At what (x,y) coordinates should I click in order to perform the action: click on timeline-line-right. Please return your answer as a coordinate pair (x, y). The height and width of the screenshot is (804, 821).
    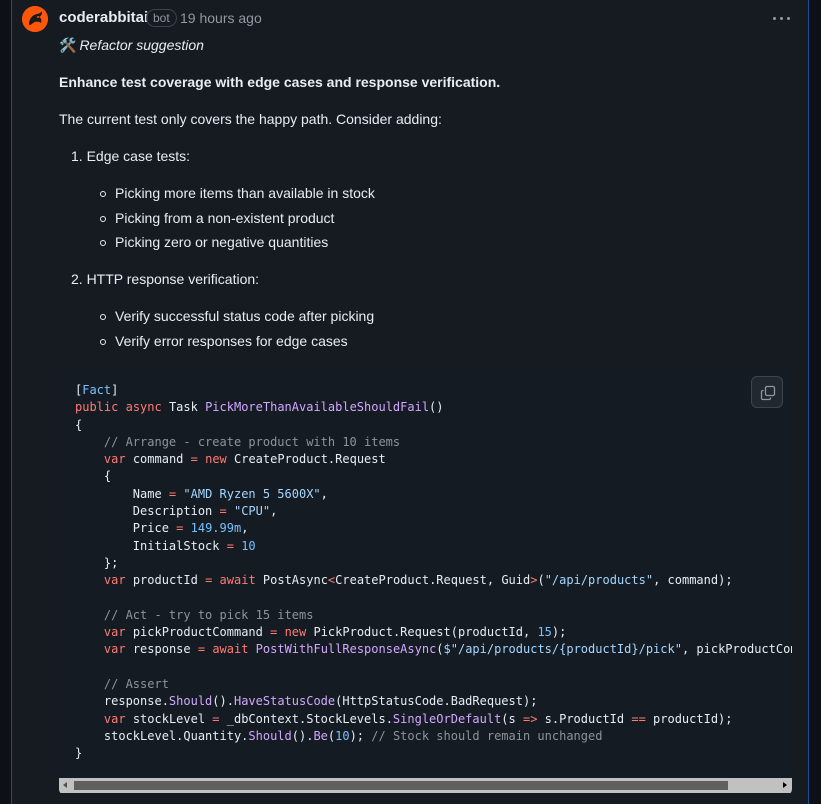
    Looking at the image, I should click on (808, 402).